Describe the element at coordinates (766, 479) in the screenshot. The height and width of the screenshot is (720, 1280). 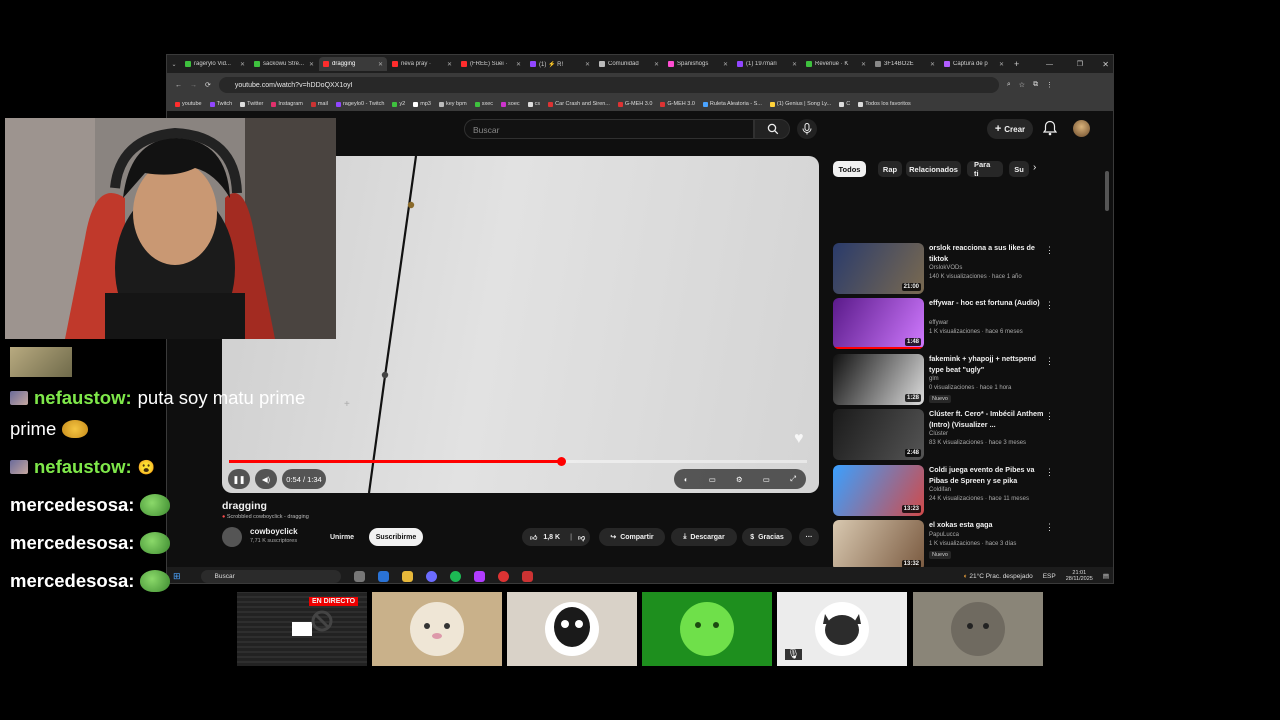
I see `theater-mode-icon: ▭` at that location.